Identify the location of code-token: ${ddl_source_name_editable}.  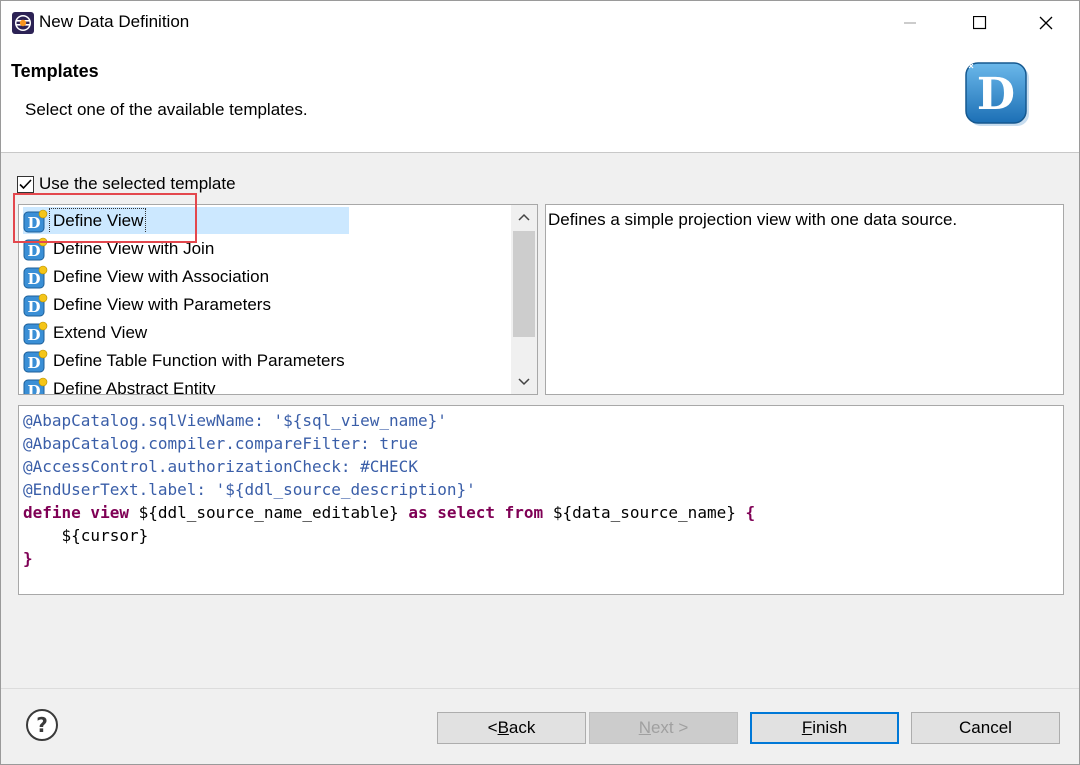
(268, 512).